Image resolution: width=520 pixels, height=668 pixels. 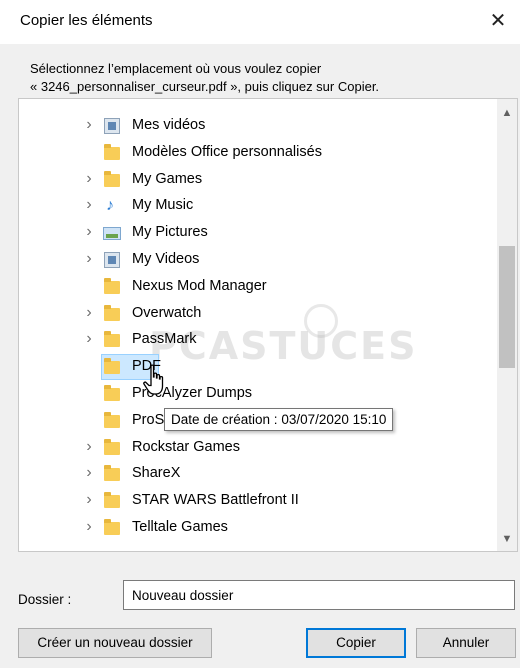 What do you see at coordinates (215, 500) in the screenshot?
I see `tree-item-label: STAR WARS Battlefront II` at bounding box center [215, 500].